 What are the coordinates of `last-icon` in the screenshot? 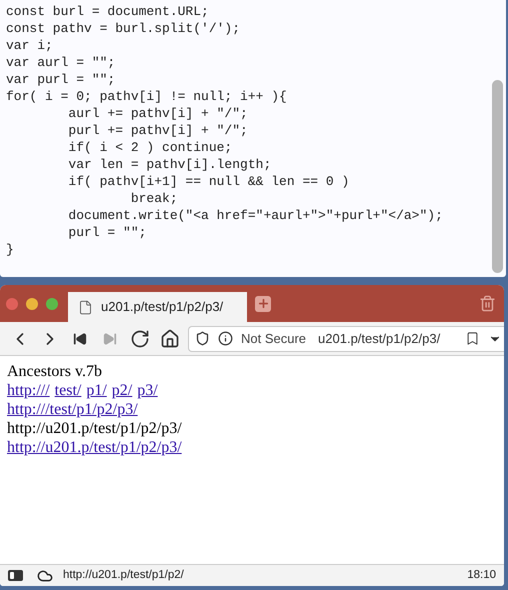 It's located at (110, 339).